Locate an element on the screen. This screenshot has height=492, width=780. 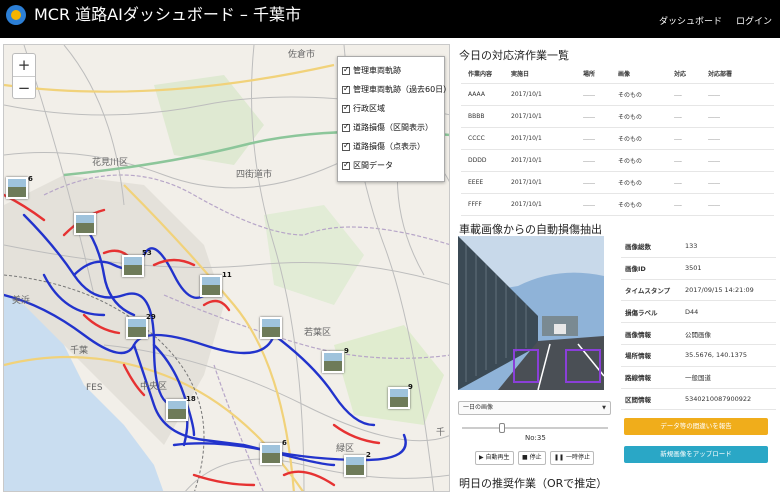
layer-label: 道路損傷（点表示） is located at coordinates (389, 146).